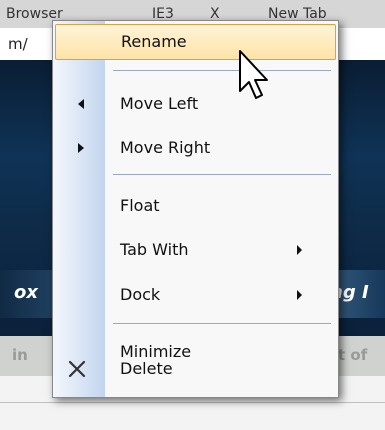  I want to click on close-icon, so click(79, 369).